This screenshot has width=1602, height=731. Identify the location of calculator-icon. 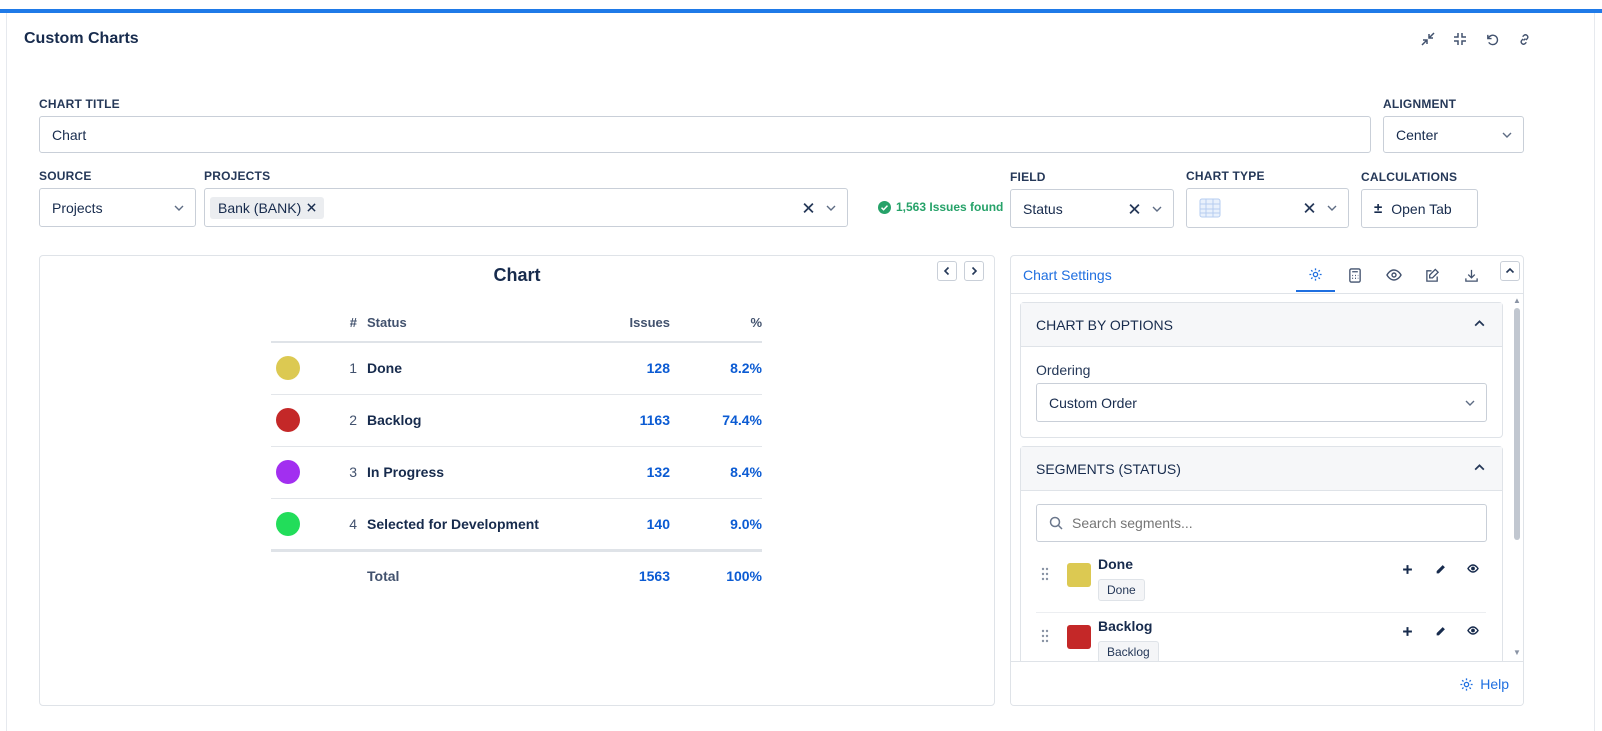
(1354, 275).